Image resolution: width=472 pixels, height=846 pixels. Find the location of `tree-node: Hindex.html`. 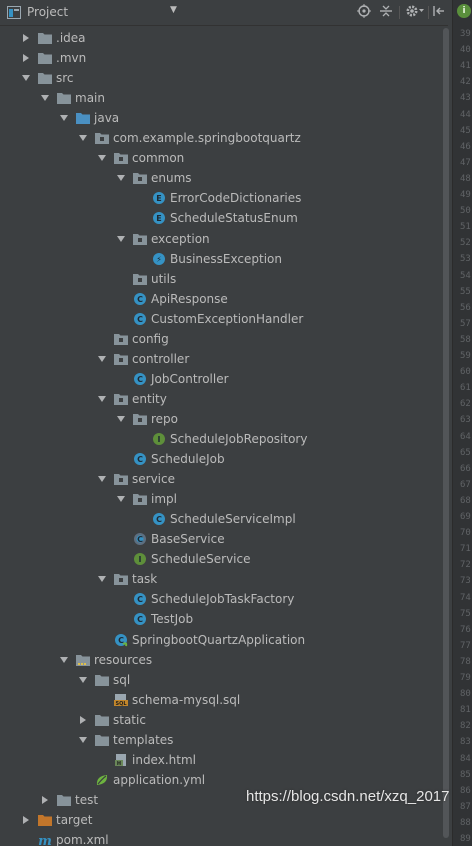

tree-node: Hindex.html is located at coordinates (221, 760).